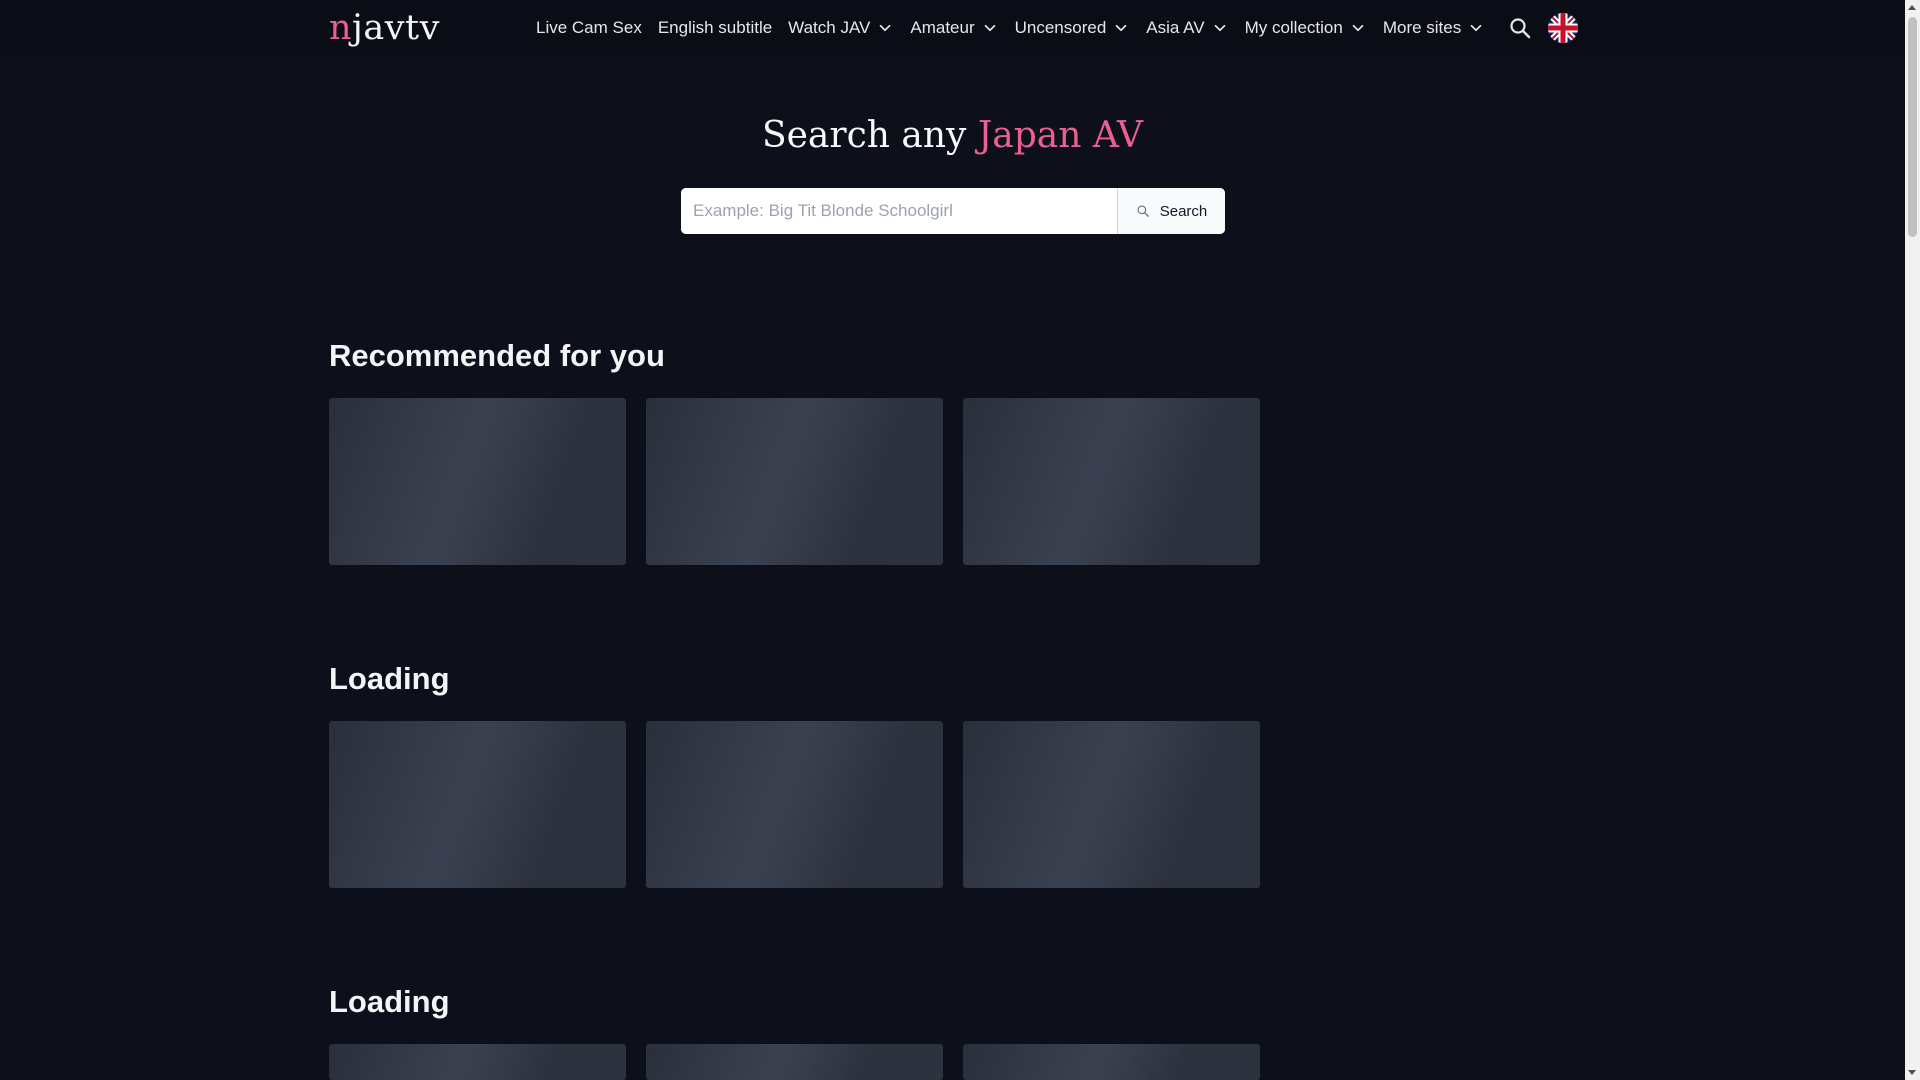 This screenshot has width=1920, height=1080. Describe the element at coordinates (899, 211) in the screenshot. I see `search-input` at that location.